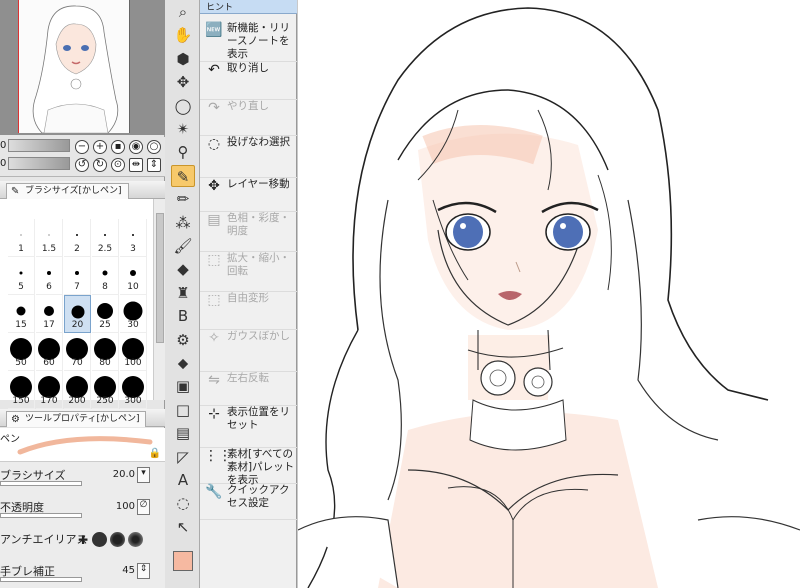 The width and height of the screenshot is (800, 588). I want to click on brush-size-cell-20: 20, so click(77, 314).